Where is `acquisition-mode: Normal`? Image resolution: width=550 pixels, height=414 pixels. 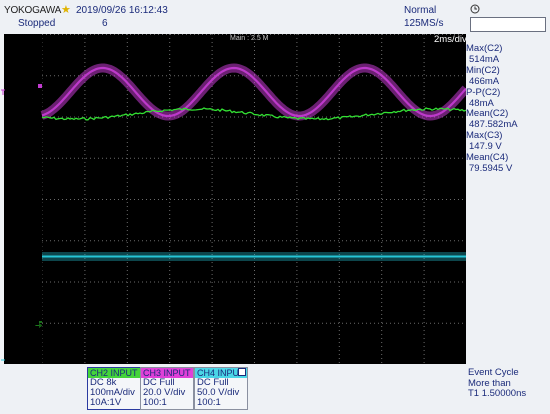 acquisition-mode: Normal is located at coordinates (420, 10).